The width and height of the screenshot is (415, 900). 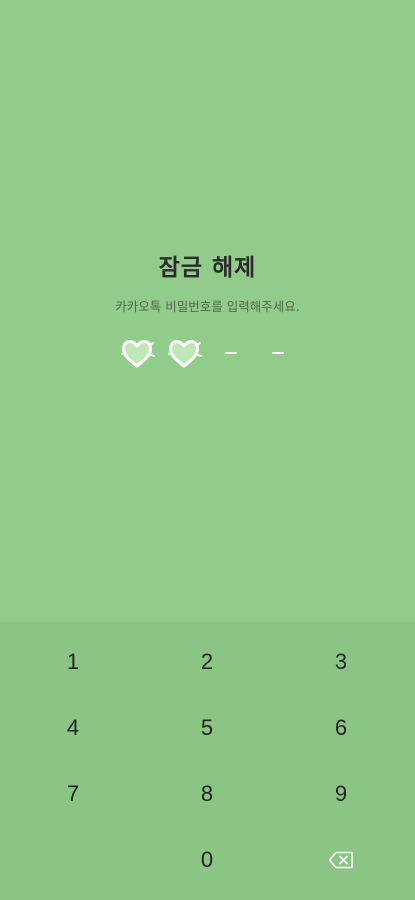 I want to click on pin-indicator, so click(x=207, y=353).